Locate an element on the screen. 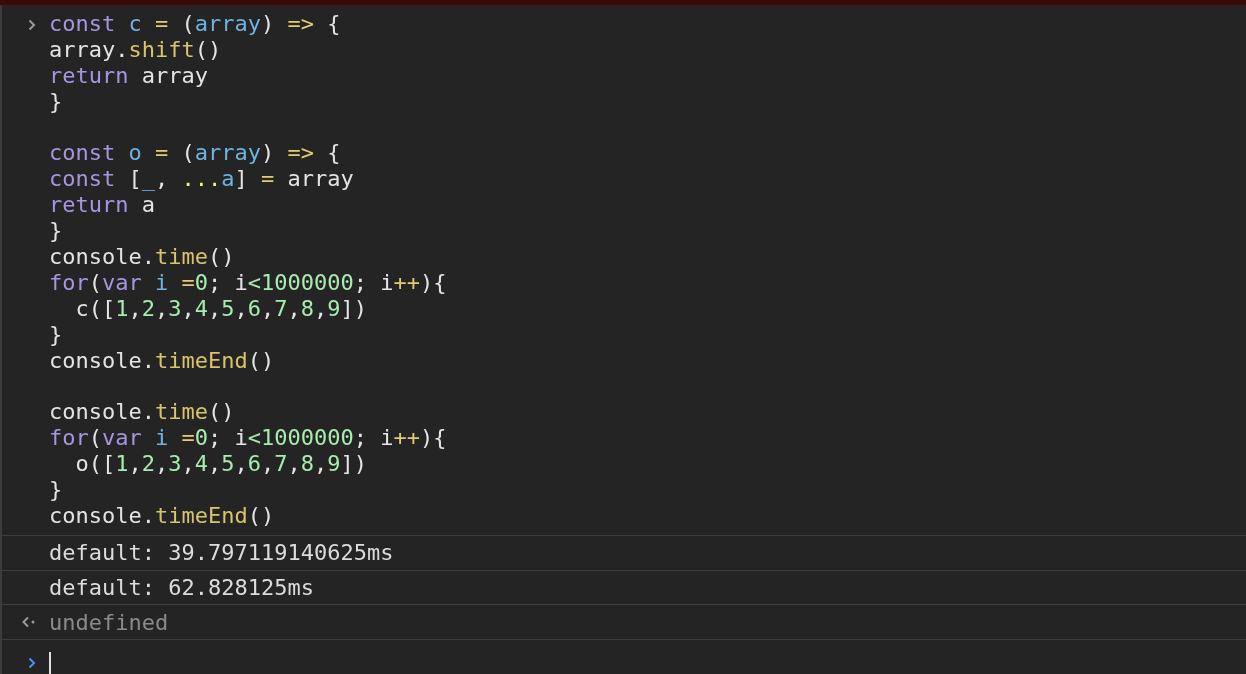  code-line: o([1,2,3,4,5,6,7,8,9]) is located at coordinates (221, 464).